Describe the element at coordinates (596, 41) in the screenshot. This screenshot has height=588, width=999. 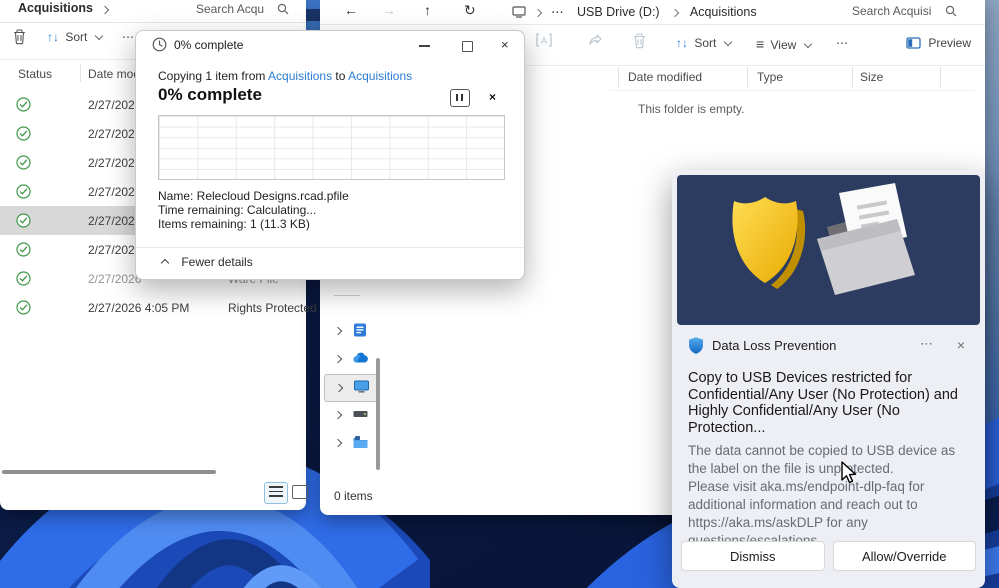
I see `share-button` at that location.